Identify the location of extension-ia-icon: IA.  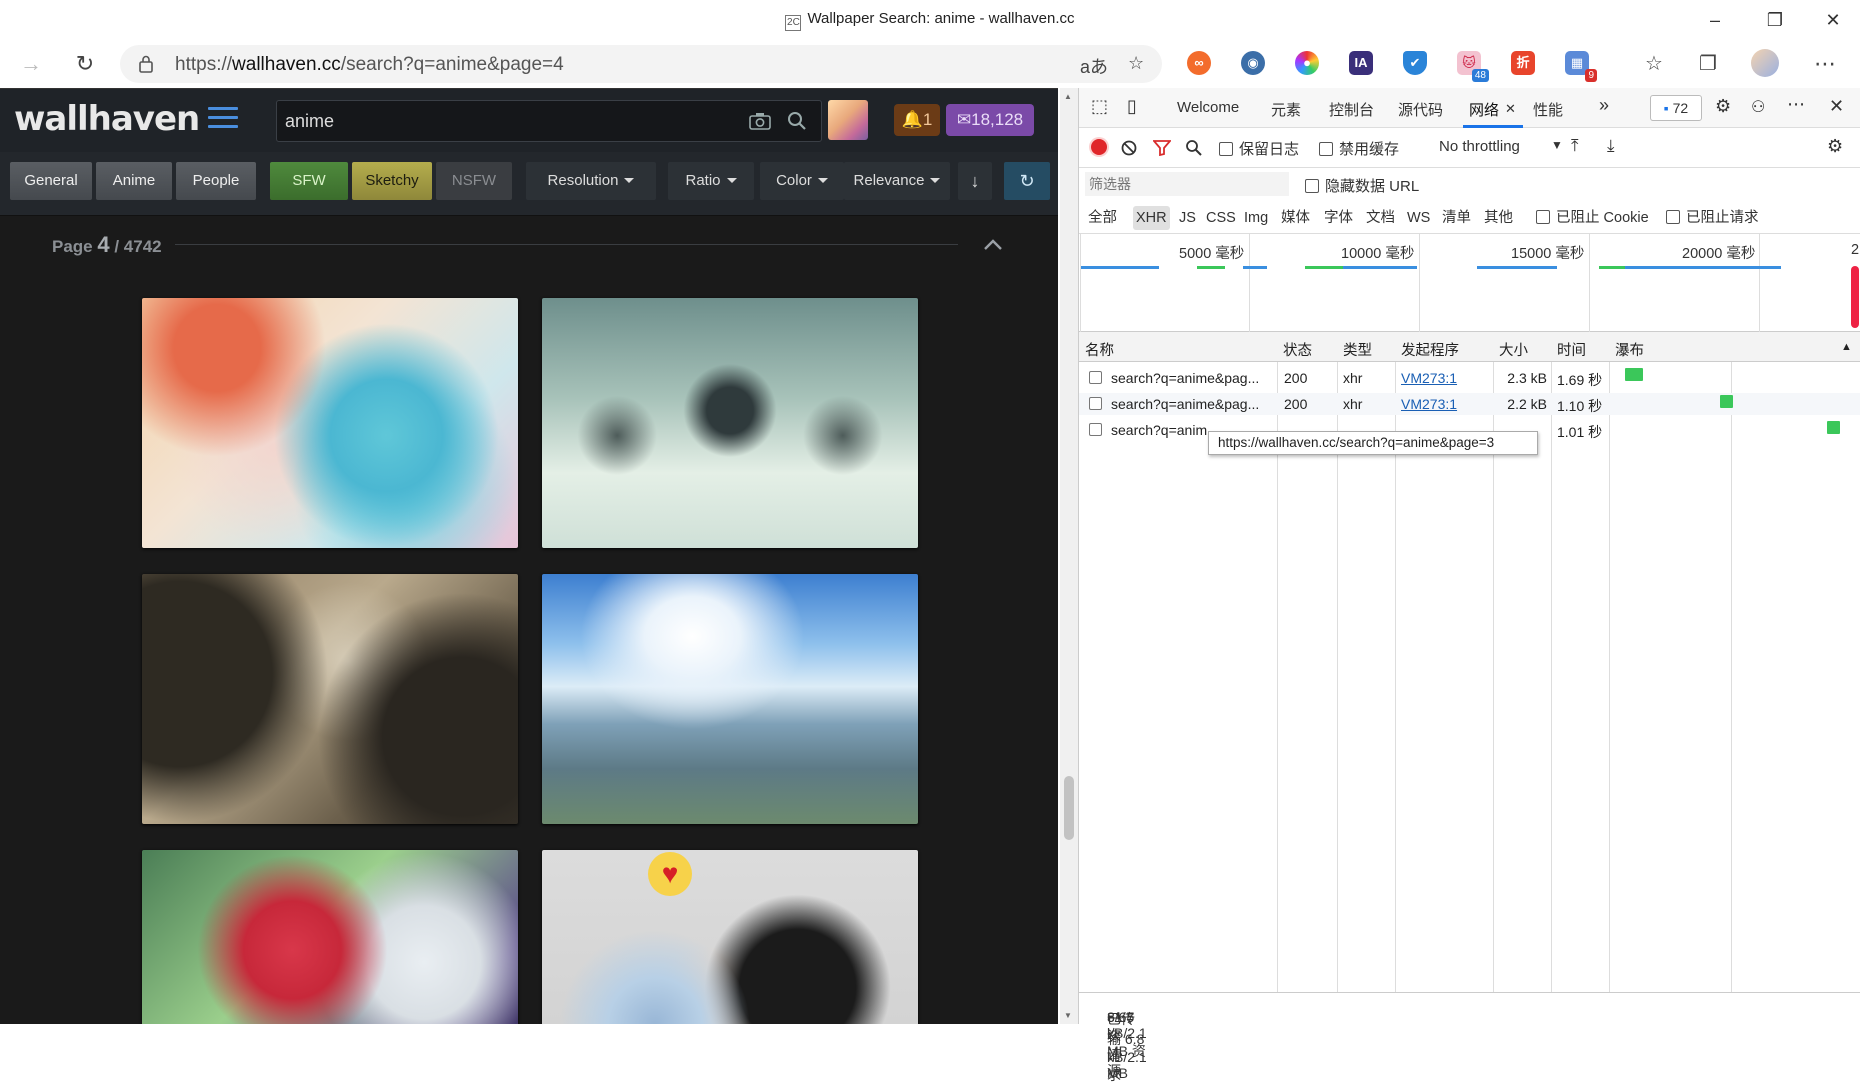
(1361, 63).